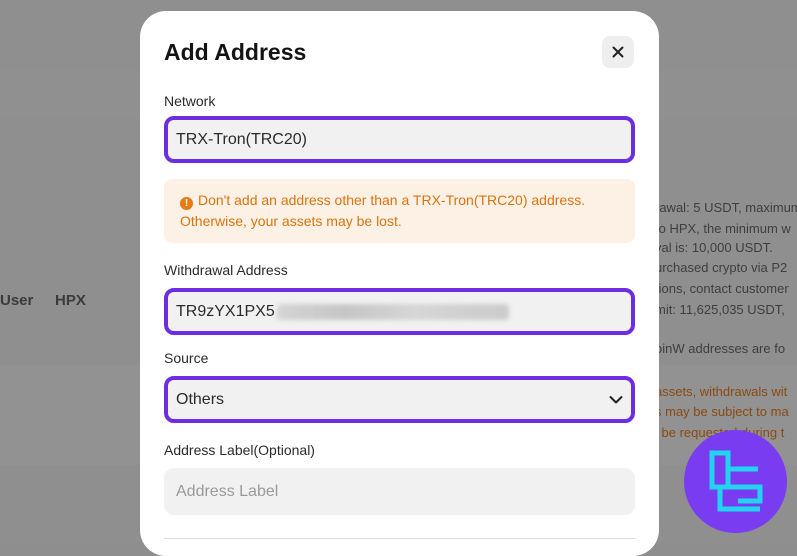 The width and height of the screenshot is (797, 556). What do you see at coordinates (235, 52) in the screenshot?
I see `dialog-title: Add Address` at bounding box center [235, 52].